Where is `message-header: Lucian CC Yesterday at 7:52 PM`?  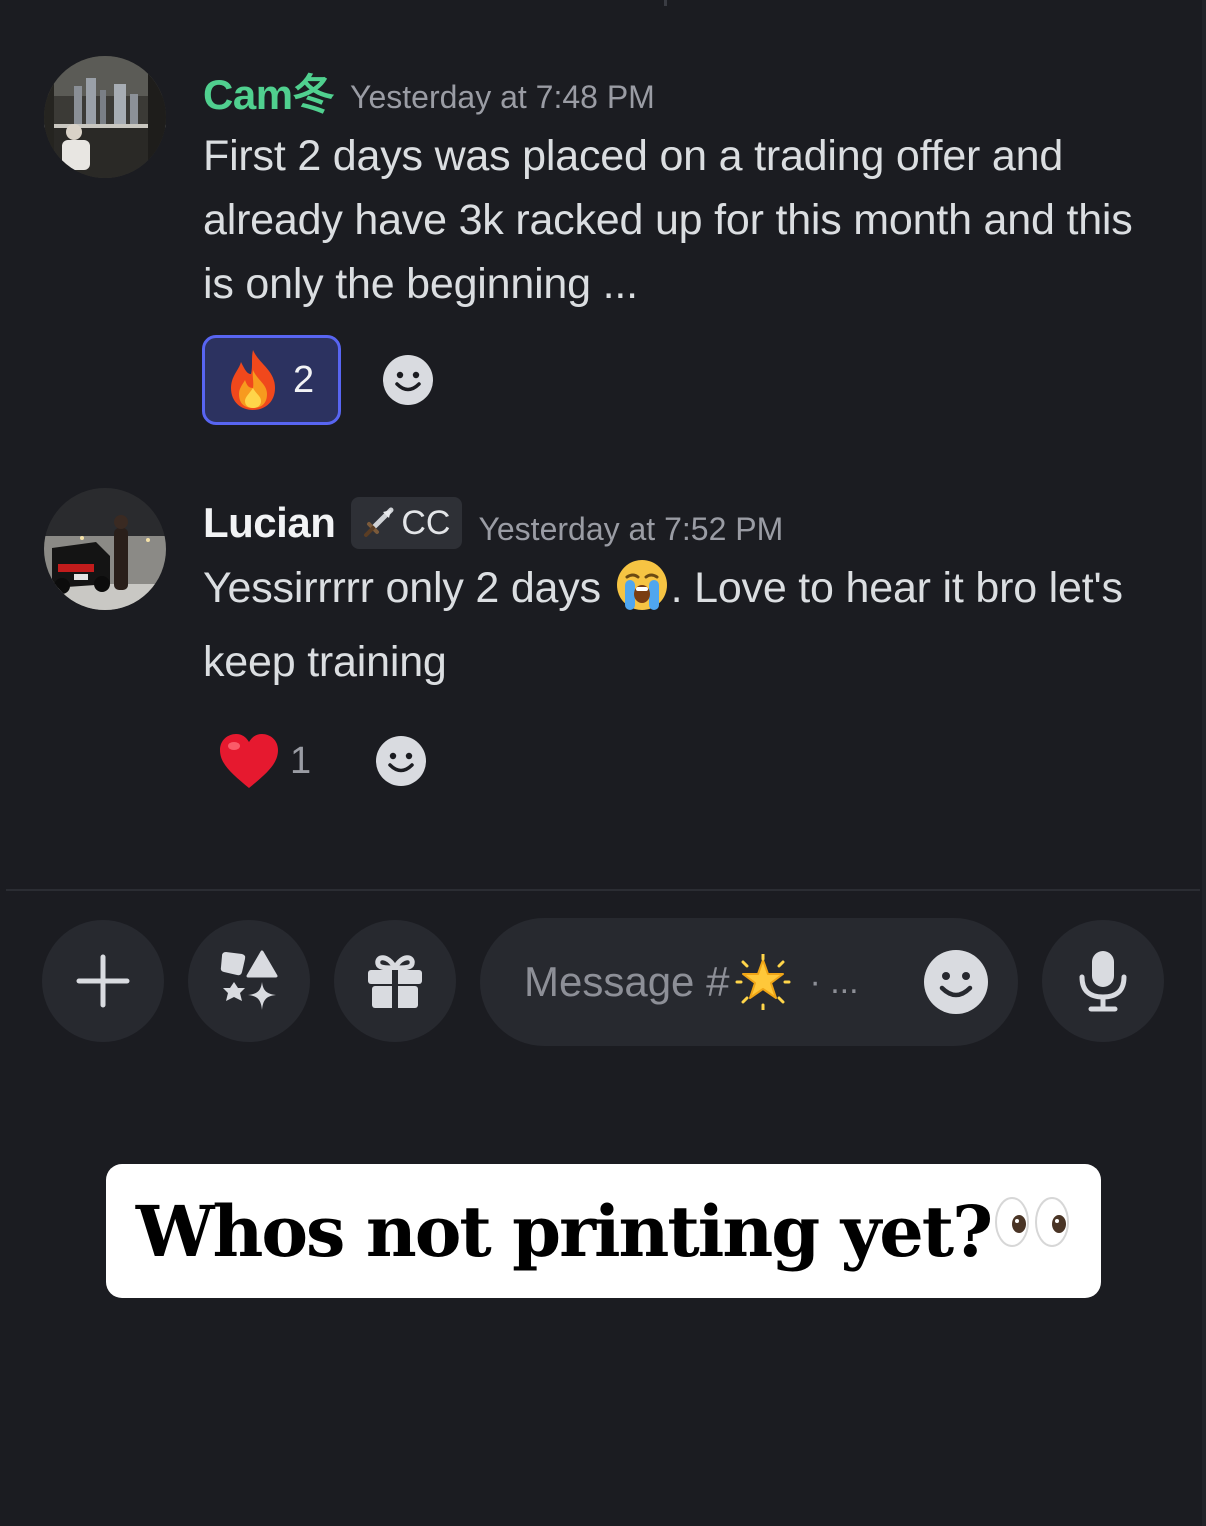
message-header: Lucian CC Yesterday at 7:52 PM is located at coordinates (493, 523).